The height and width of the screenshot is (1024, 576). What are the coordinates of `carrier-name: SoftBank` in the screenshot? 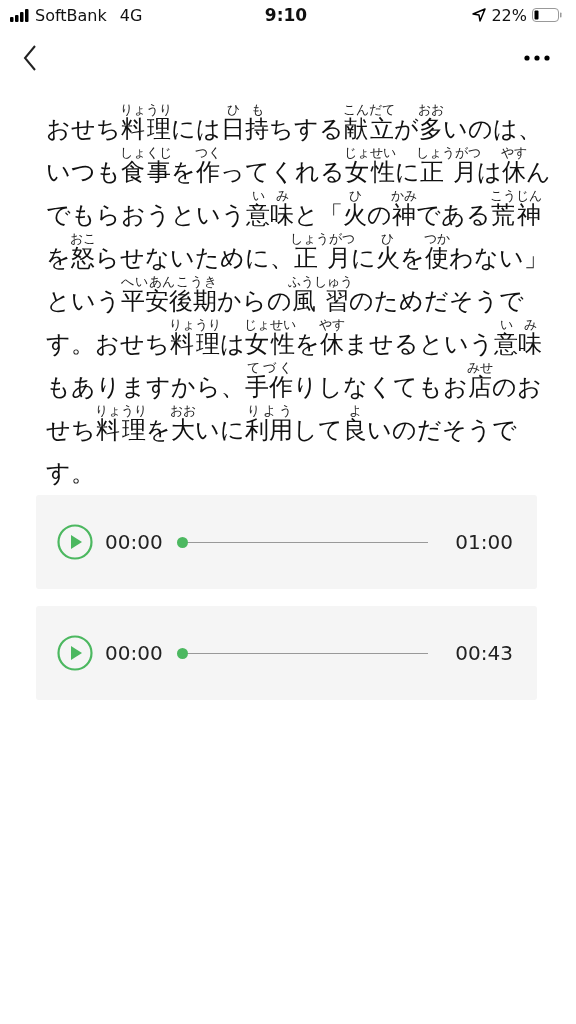 It's located at (71, 15).